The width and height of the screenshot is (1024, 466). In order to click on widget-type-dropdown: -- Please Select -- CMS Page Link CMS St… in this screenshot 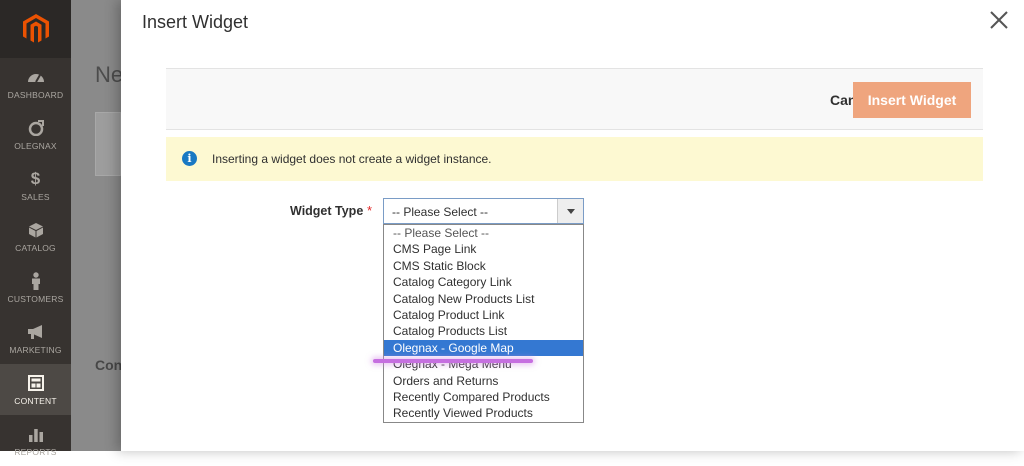, I will do `click(483, 323)`.